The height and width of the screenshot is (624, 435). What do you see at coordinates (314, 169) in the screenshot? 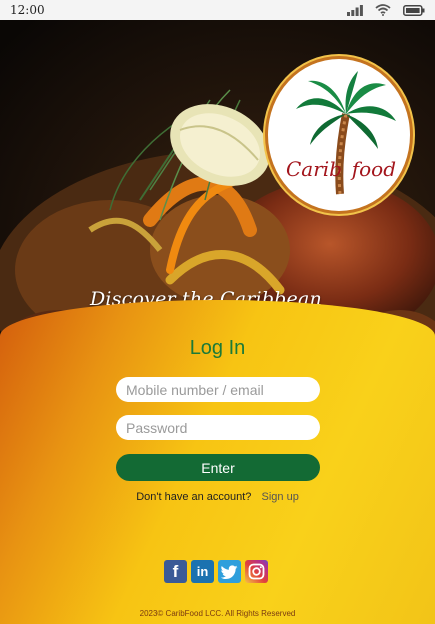
I see `logo-text-carib: Carib` at bounding box center [314, 169].